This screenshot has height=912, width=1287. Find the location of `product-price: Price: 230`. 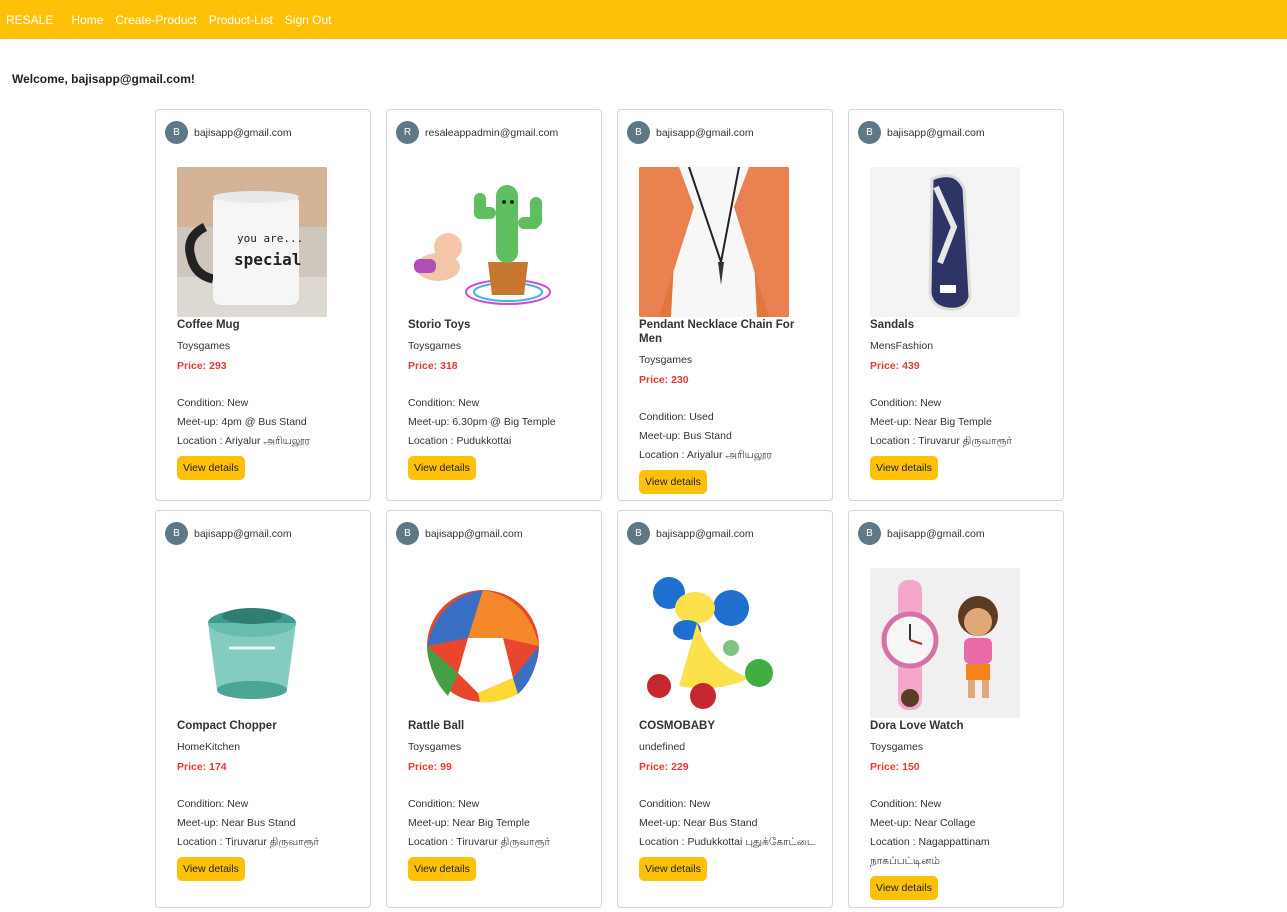

product-price: Price: 230 is located at coordinates (729, 380).